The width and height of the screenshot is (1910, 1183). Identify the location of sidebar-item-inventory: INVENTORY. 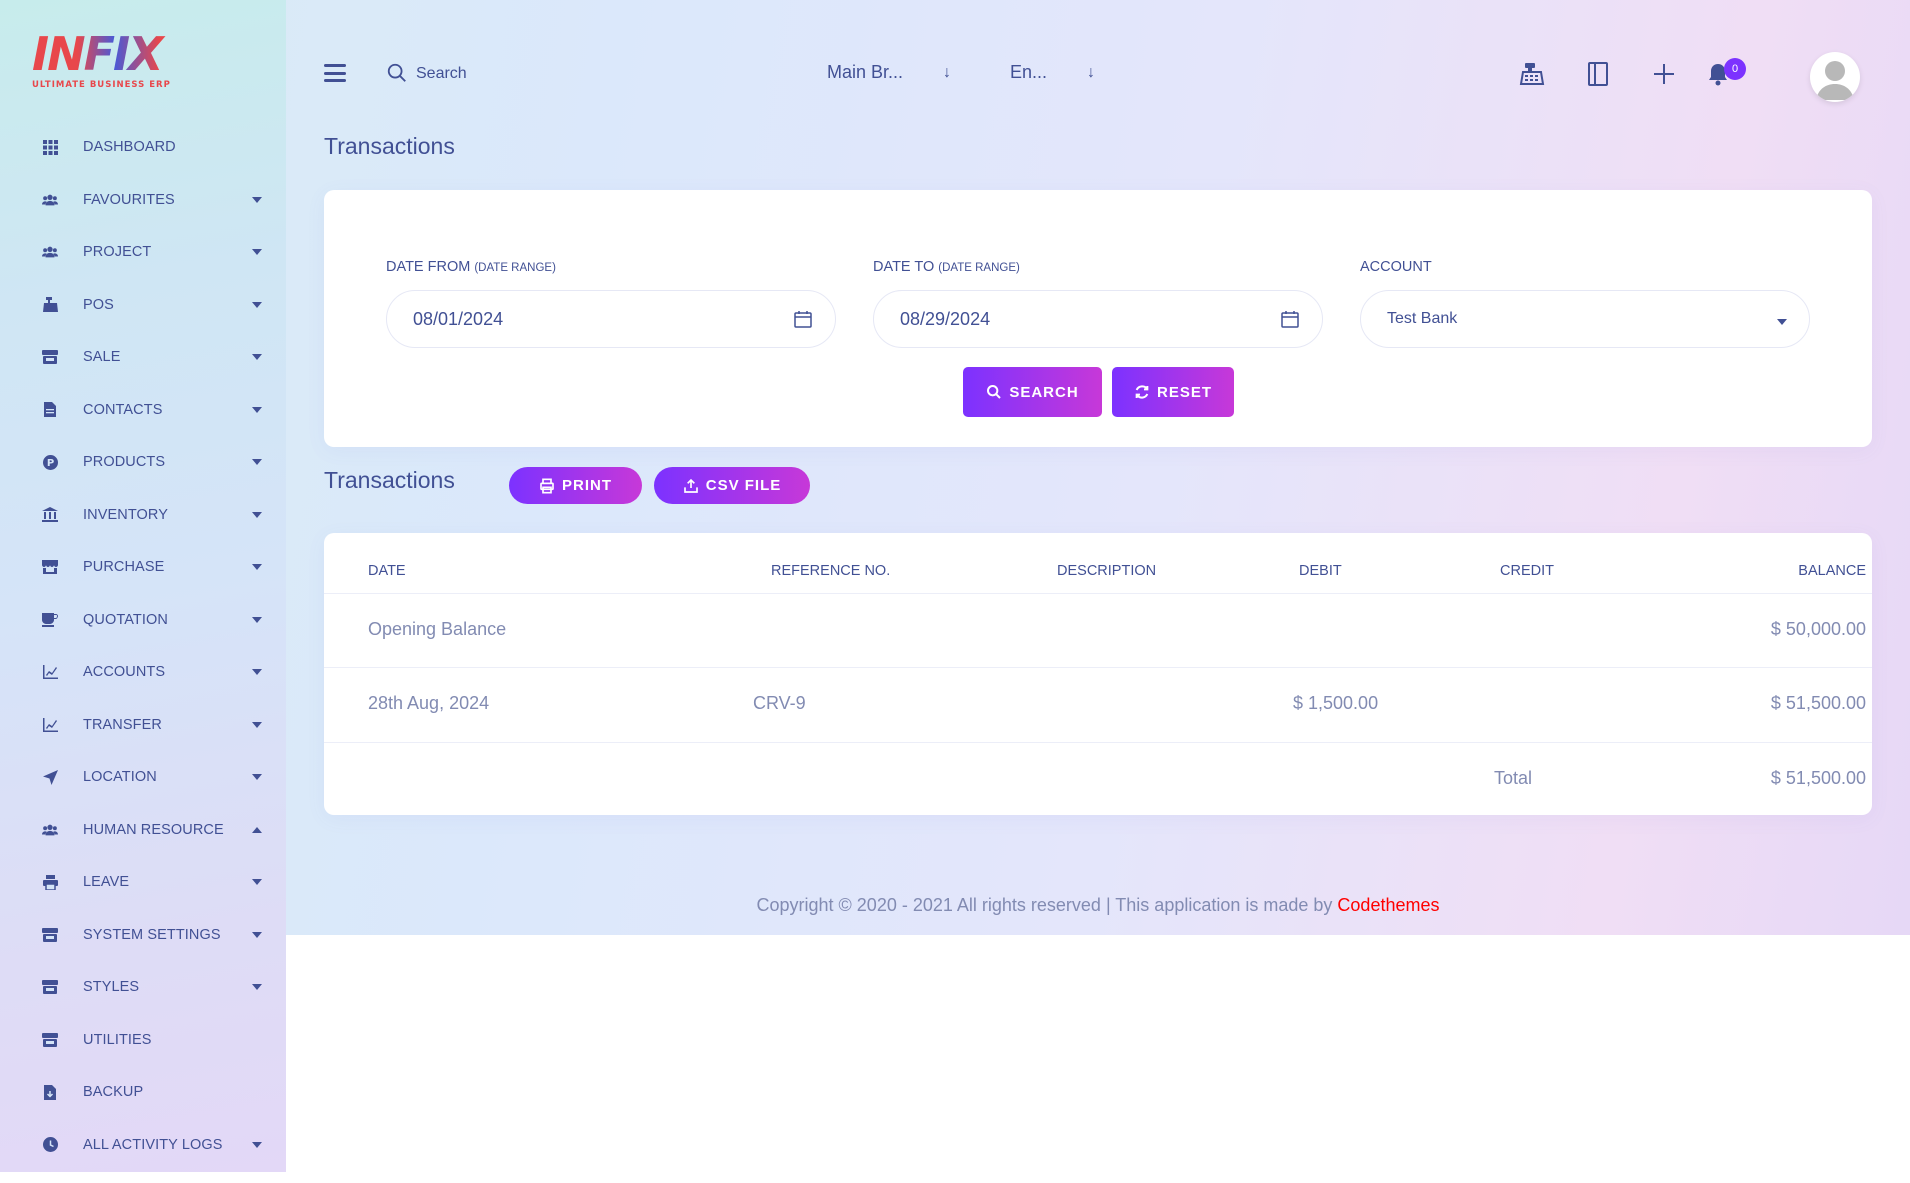
(143, 515).